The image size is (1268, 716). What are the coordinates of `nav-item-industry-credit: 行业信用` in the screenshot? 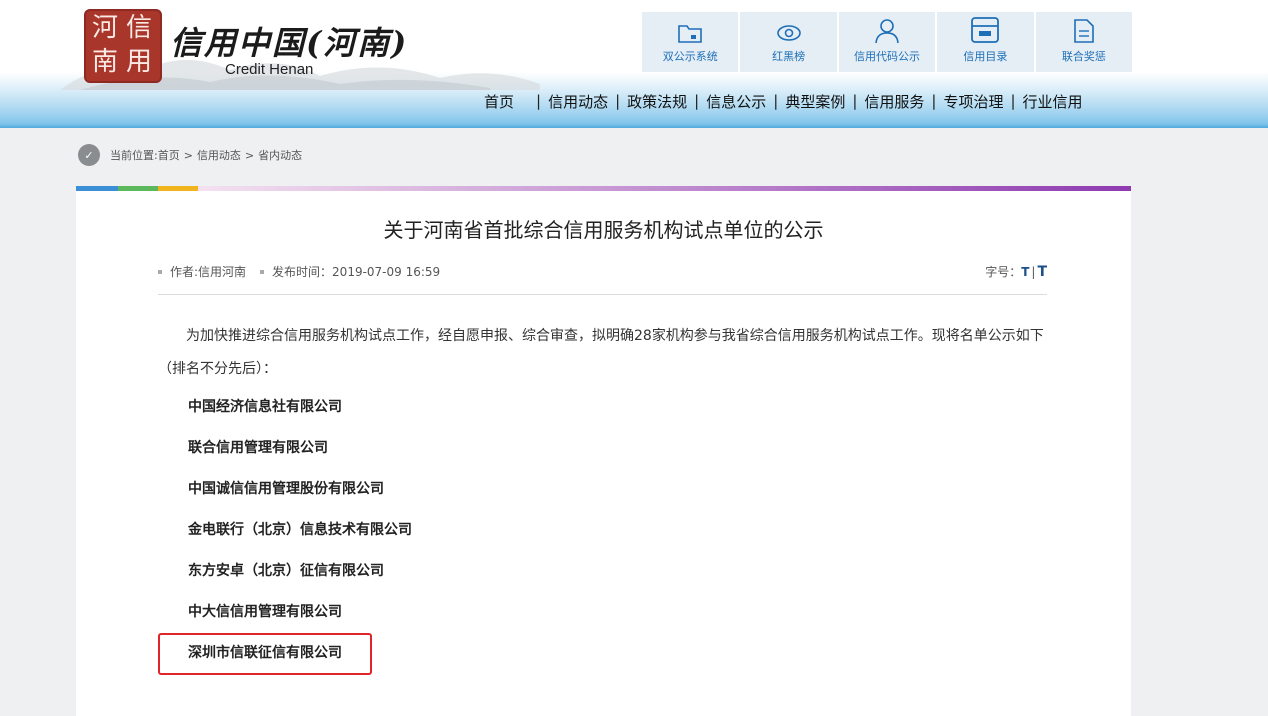 It's located at (1053, 101).